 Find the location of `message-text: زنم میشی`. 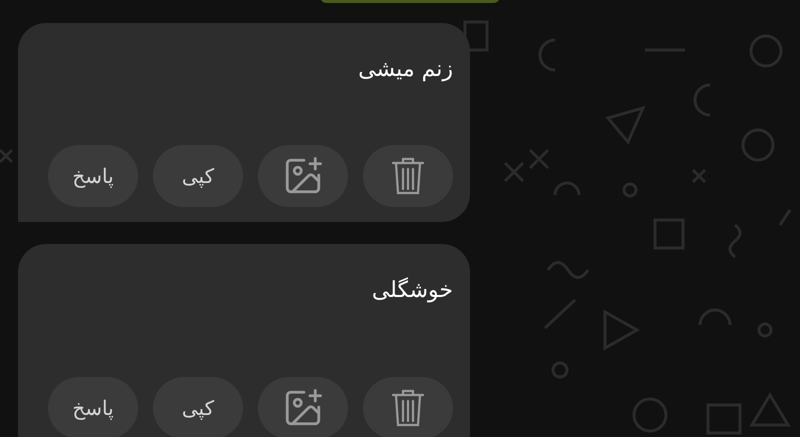

message-text: زنم میشی is located at coordinates (405, 69).